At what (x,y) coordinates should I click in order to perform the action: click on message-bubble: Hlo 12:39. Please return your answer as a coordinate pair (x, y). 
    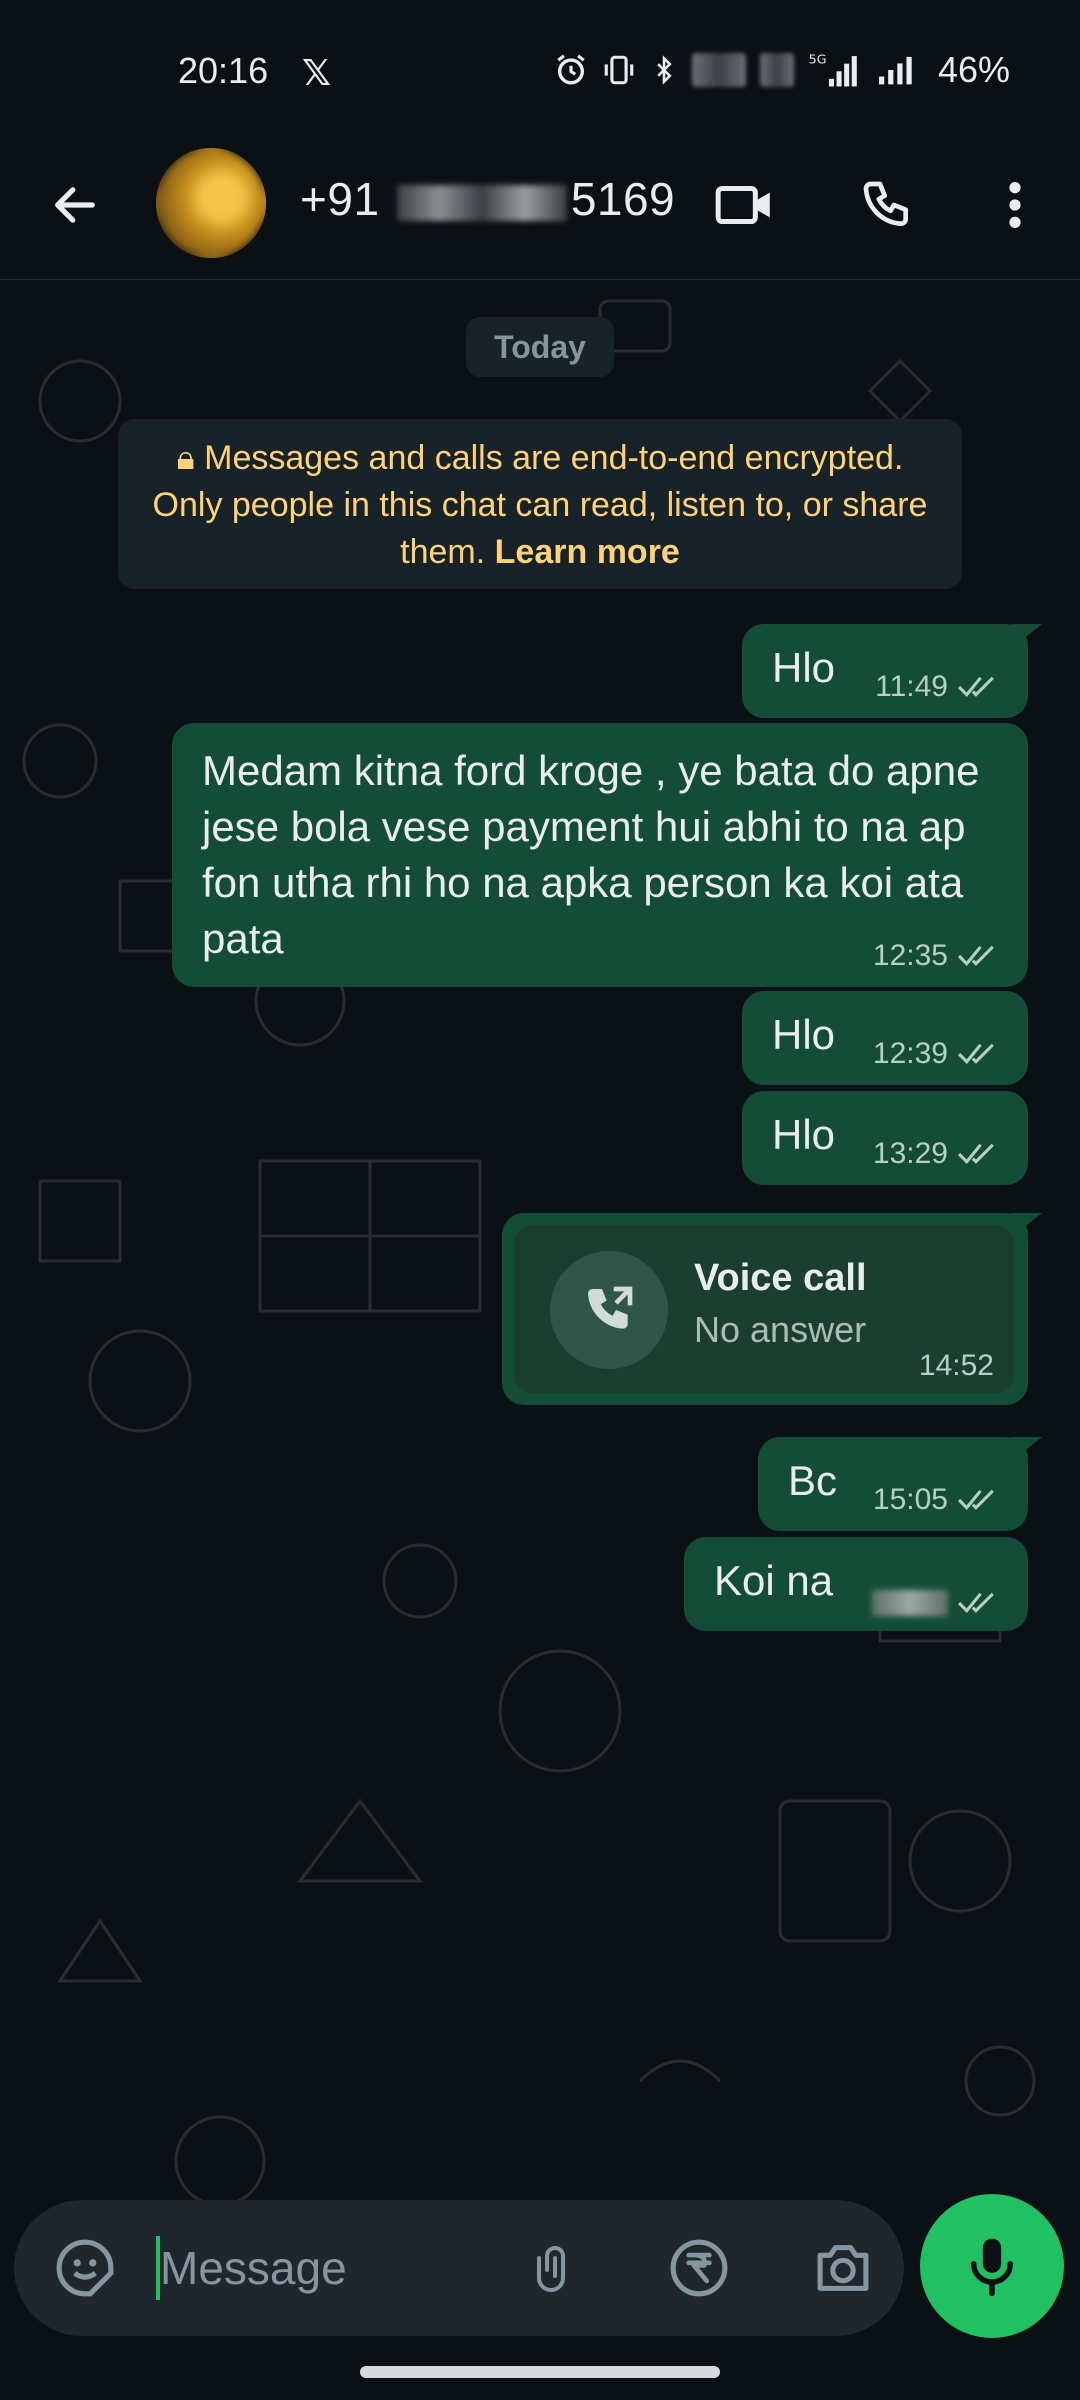
    Looking at the image, I should click on (885, 1038).